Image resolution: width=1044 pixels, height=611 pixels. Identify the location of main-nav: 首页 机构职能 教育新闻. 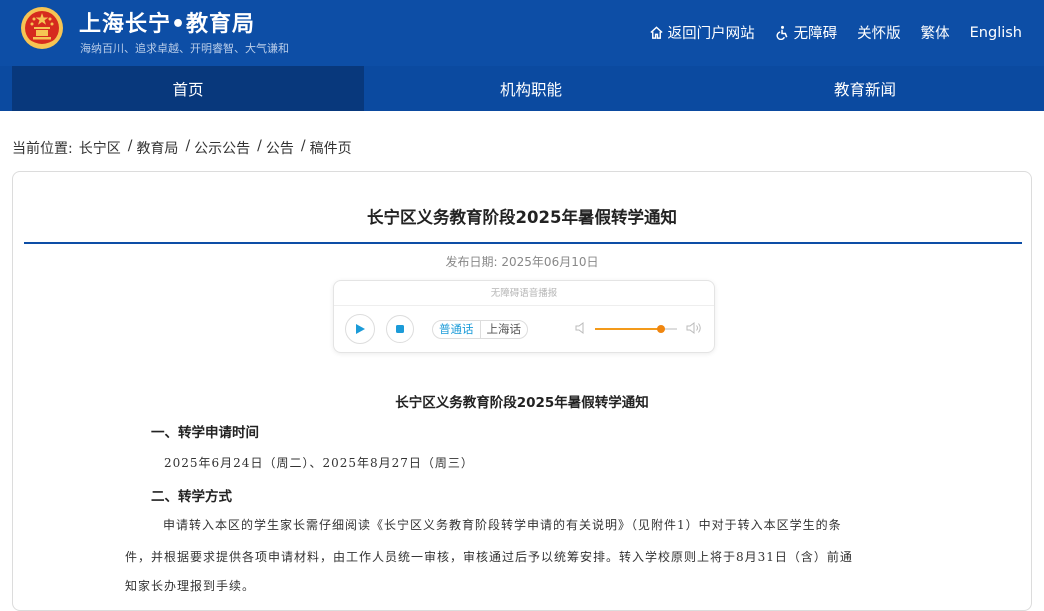
(522, 88).